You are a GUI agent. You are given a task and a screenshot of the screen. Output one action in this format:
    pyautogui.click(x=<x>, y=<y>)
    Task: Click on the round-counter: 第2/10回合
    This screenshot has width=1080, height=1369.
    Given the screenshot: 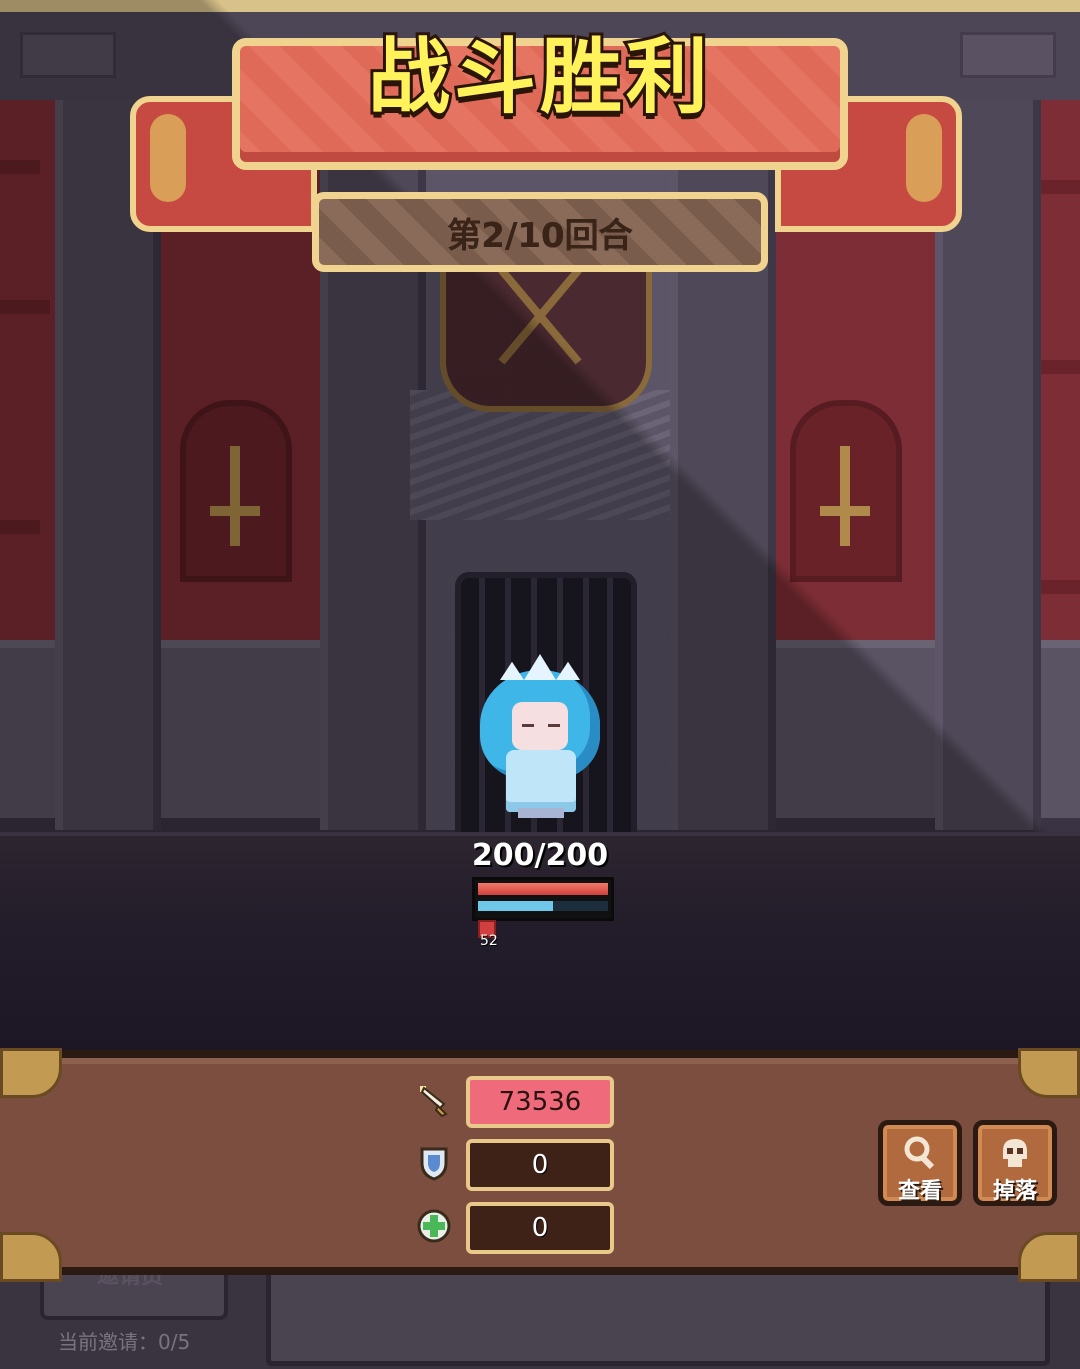 What is the action you would take?
    pyautogui.click(x=540, y=236)
    